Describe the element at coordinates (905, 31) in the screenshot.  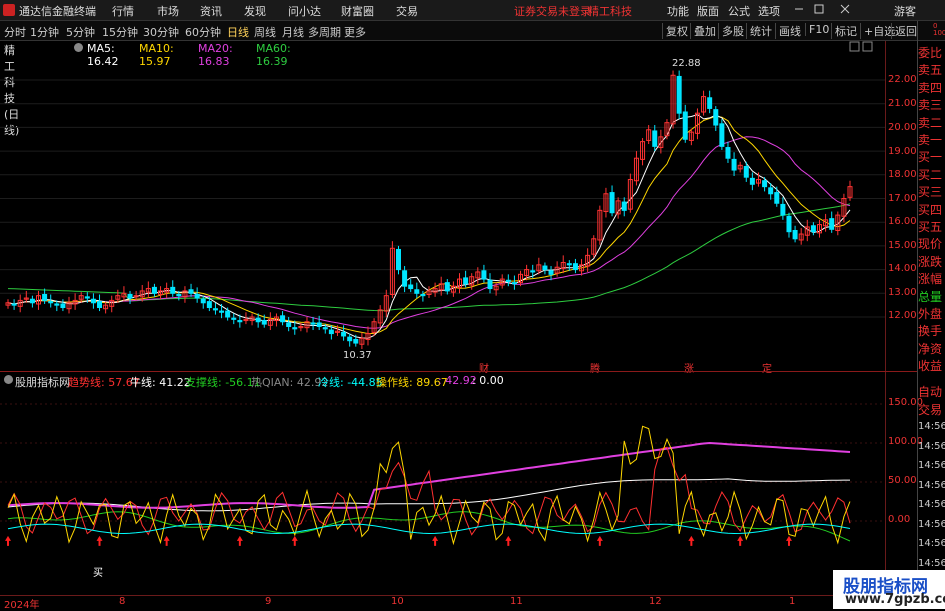
I see `back-button: 返回` at that location.